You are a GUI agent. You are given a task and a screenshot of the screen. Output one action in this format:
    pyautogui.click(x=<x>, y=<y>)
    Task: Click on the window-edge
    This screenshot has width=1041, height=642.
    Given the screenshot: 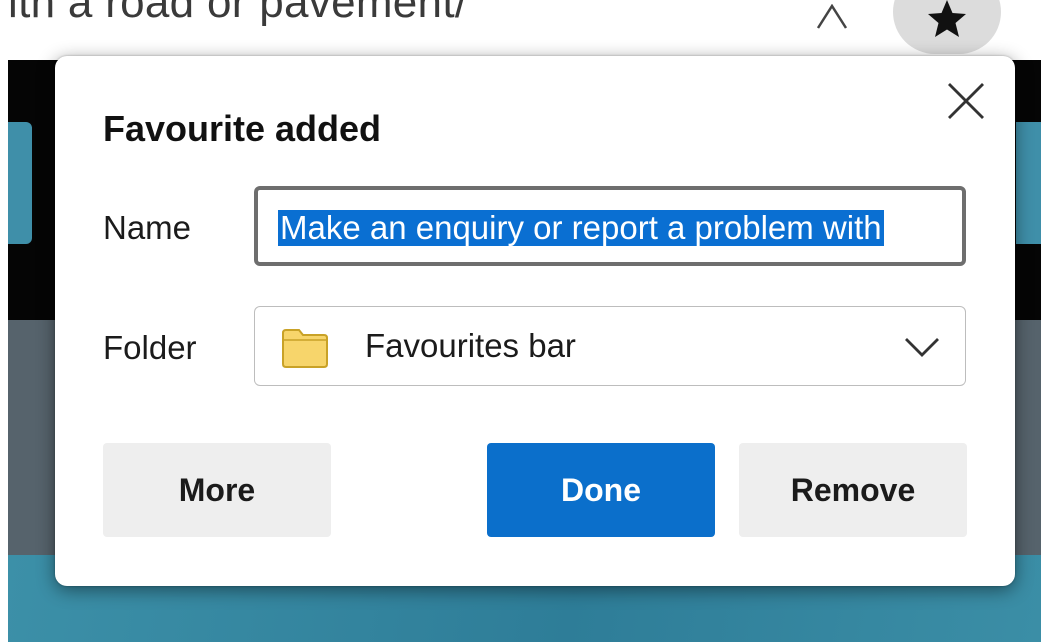 What is the action you would take?
    pyautogui.click(x=4, y=351)
    